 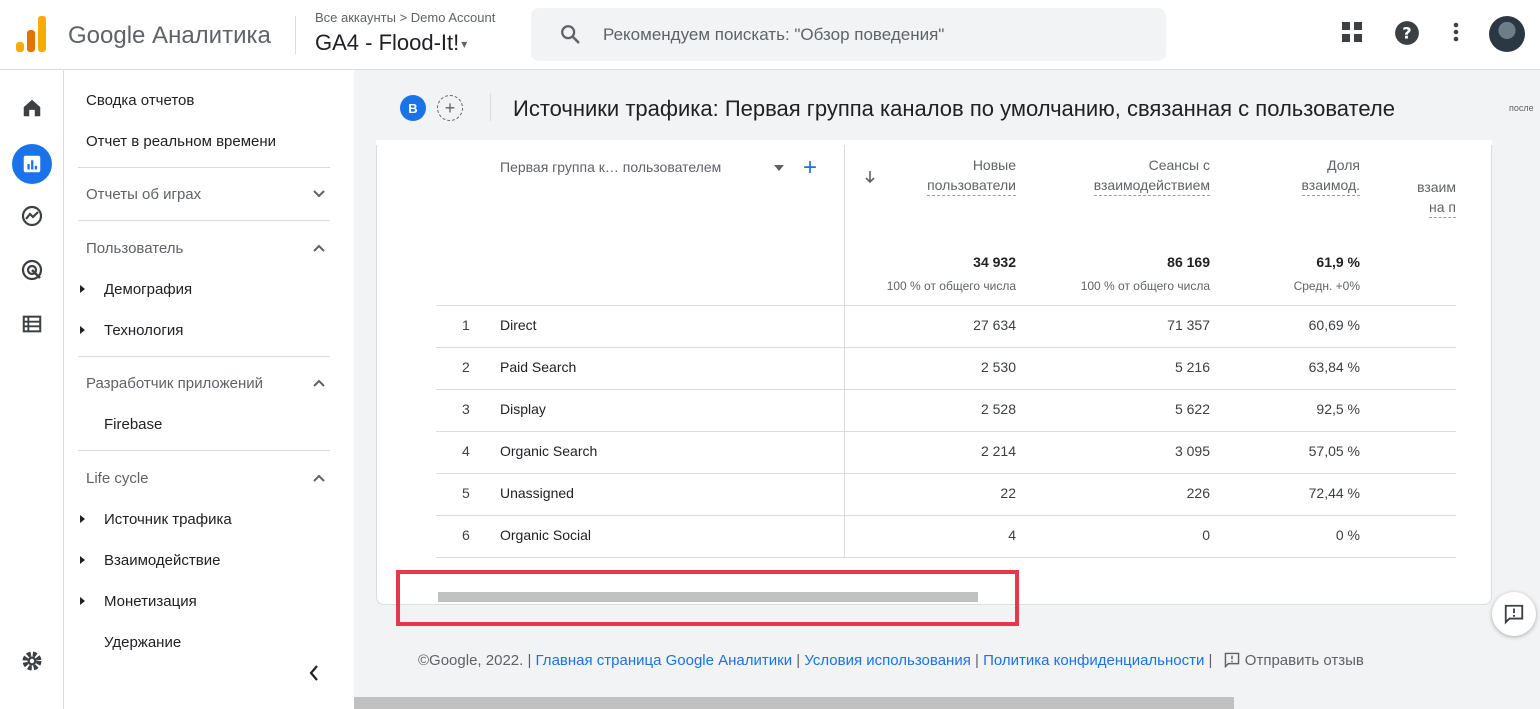 I want to click on dropdown-arrow-icon, so click(x=779, y=168).